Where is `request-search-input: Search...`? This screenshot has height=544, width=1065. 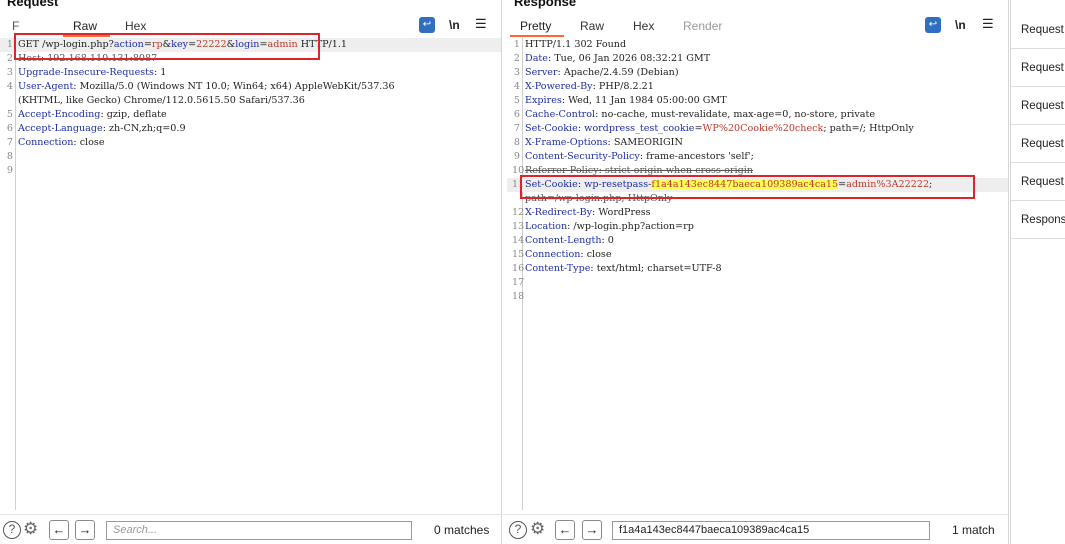
request-search-input: Search... is located at coordinates (259, 530).